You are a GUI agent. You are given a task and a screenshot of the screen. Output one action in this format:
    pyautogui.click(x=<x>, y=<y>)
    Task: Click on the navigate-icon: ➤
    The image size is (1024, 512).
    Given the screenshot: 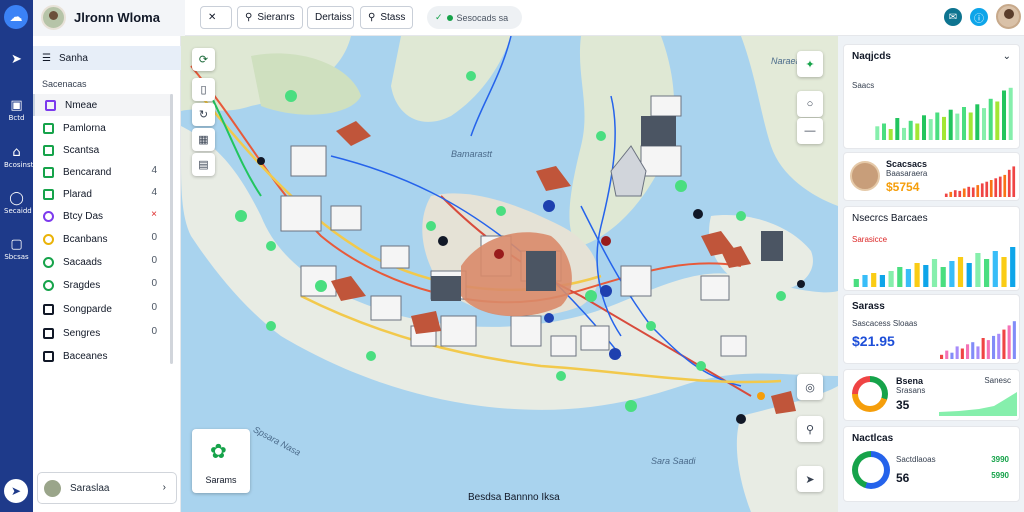 What is the action you would take?
    pyautogui.click(x=810, y=479)
    